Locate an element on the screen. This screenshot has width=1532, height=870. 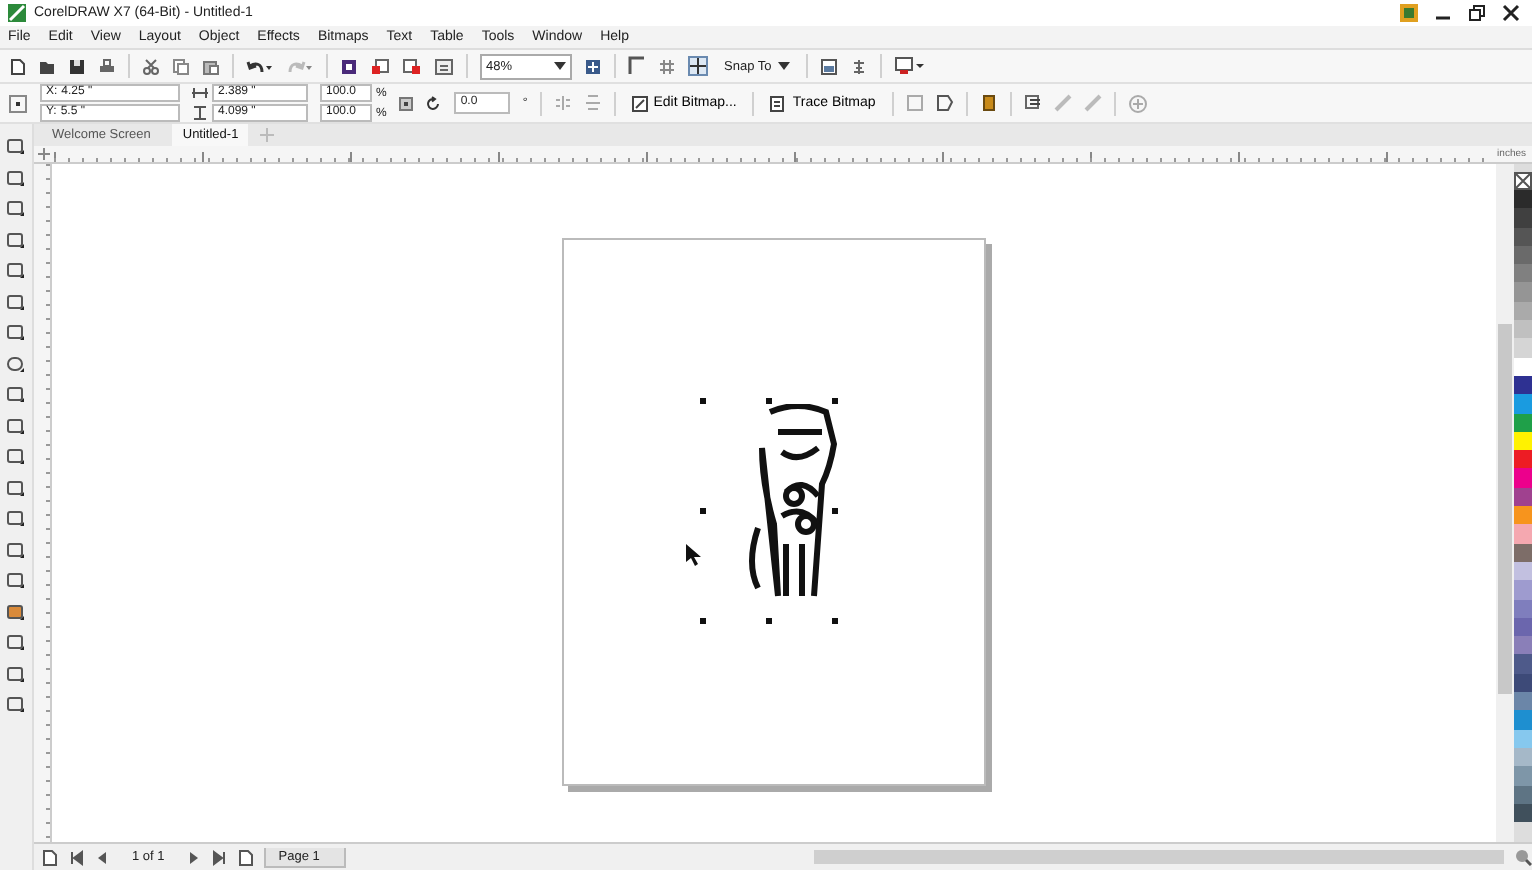
first-page-icon is located at coordinates (76, 857).